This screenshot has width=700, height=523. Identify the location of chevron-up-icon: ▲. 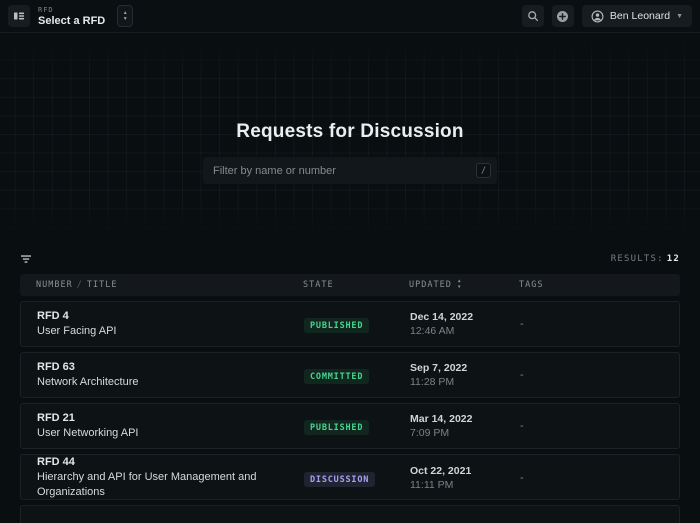
(125, 12).